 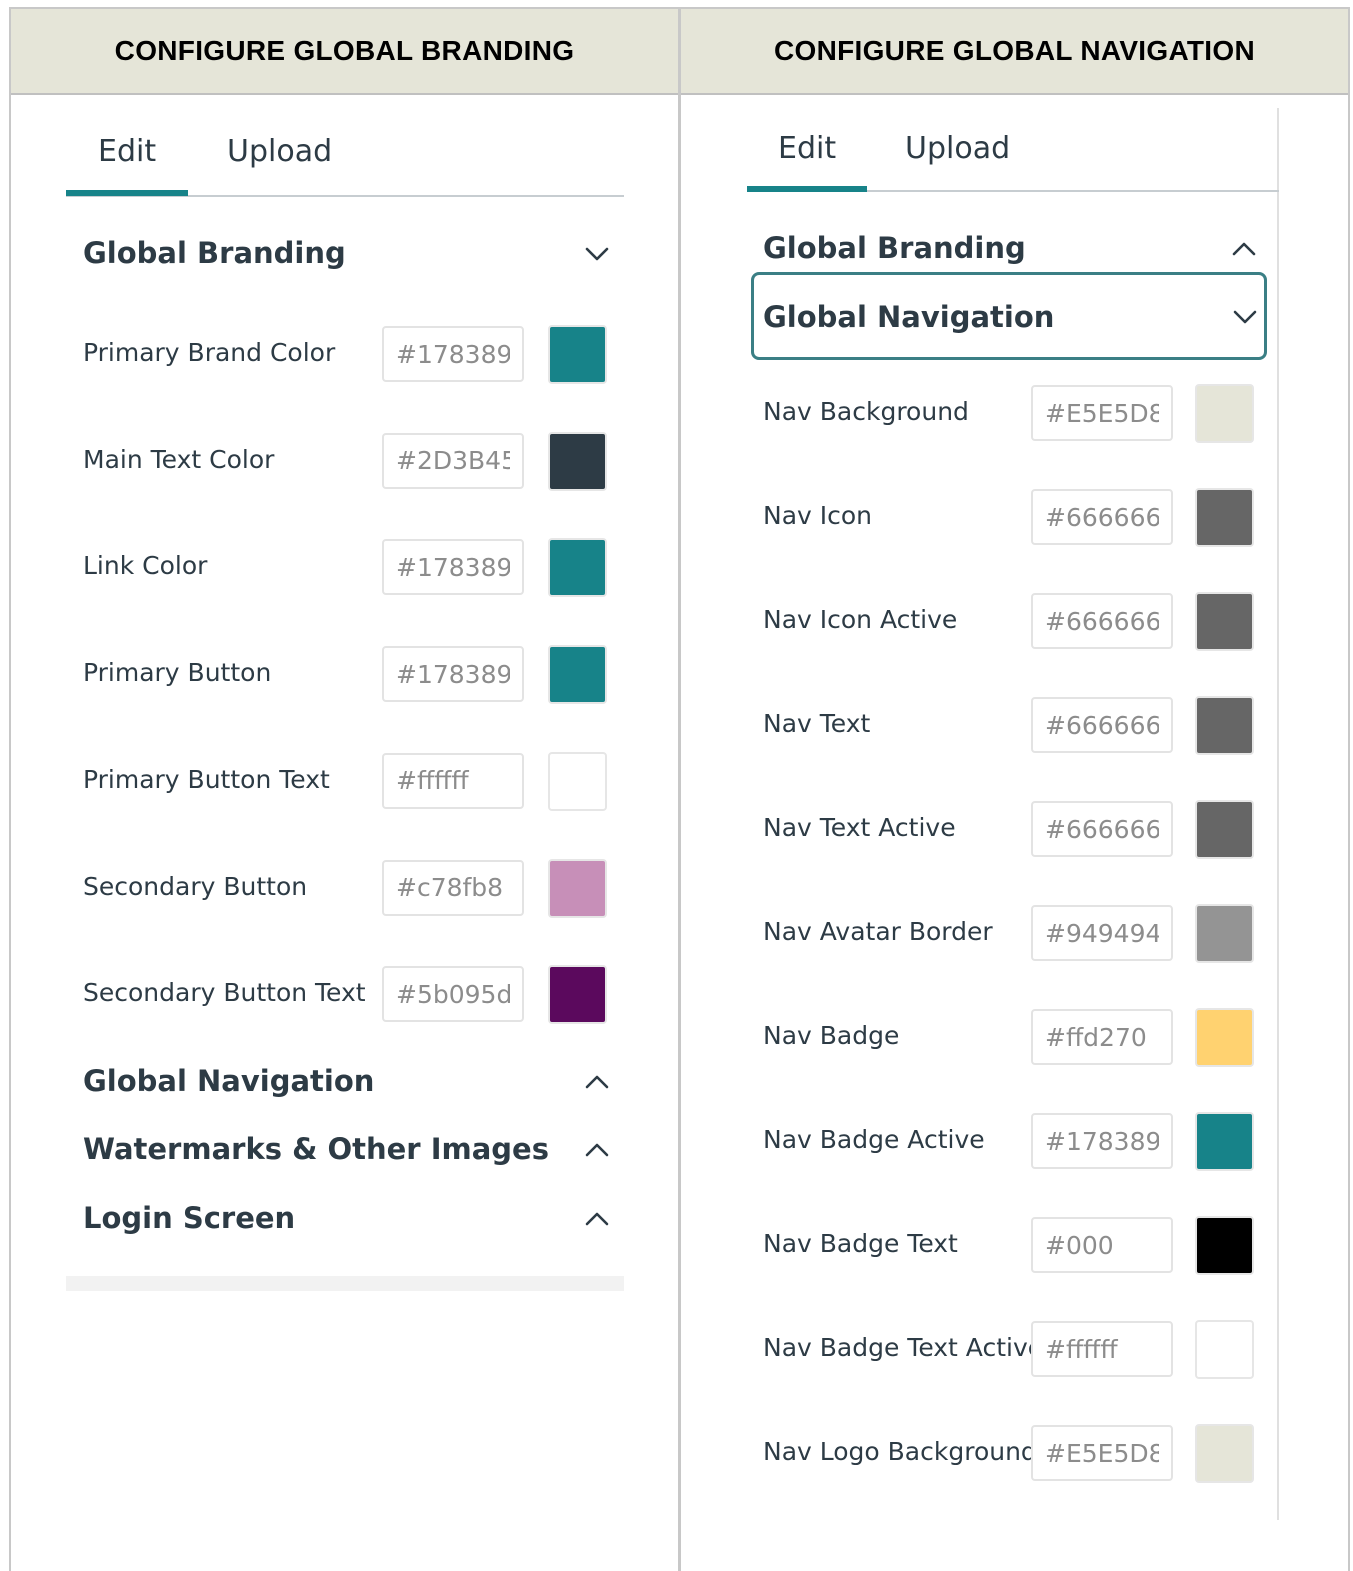 What do you see at coordinates (860, 619) in the screenshot?
I see `color-row-label: Nav Icon Active` at bounding box center [860, 619].